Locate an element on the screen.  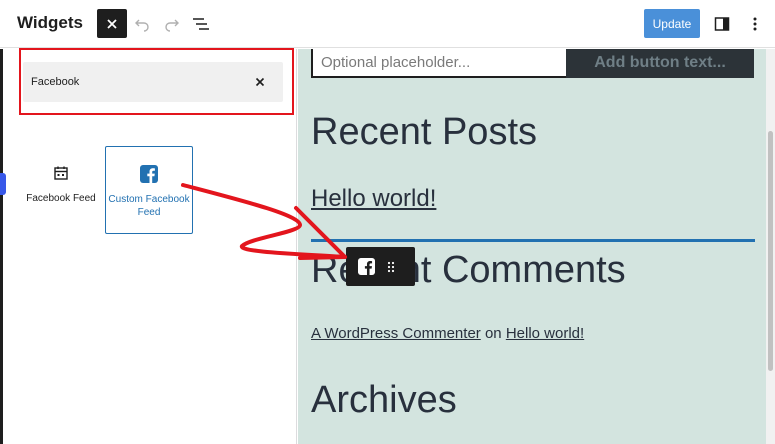
close-icon is located at coordinates (112, 23).